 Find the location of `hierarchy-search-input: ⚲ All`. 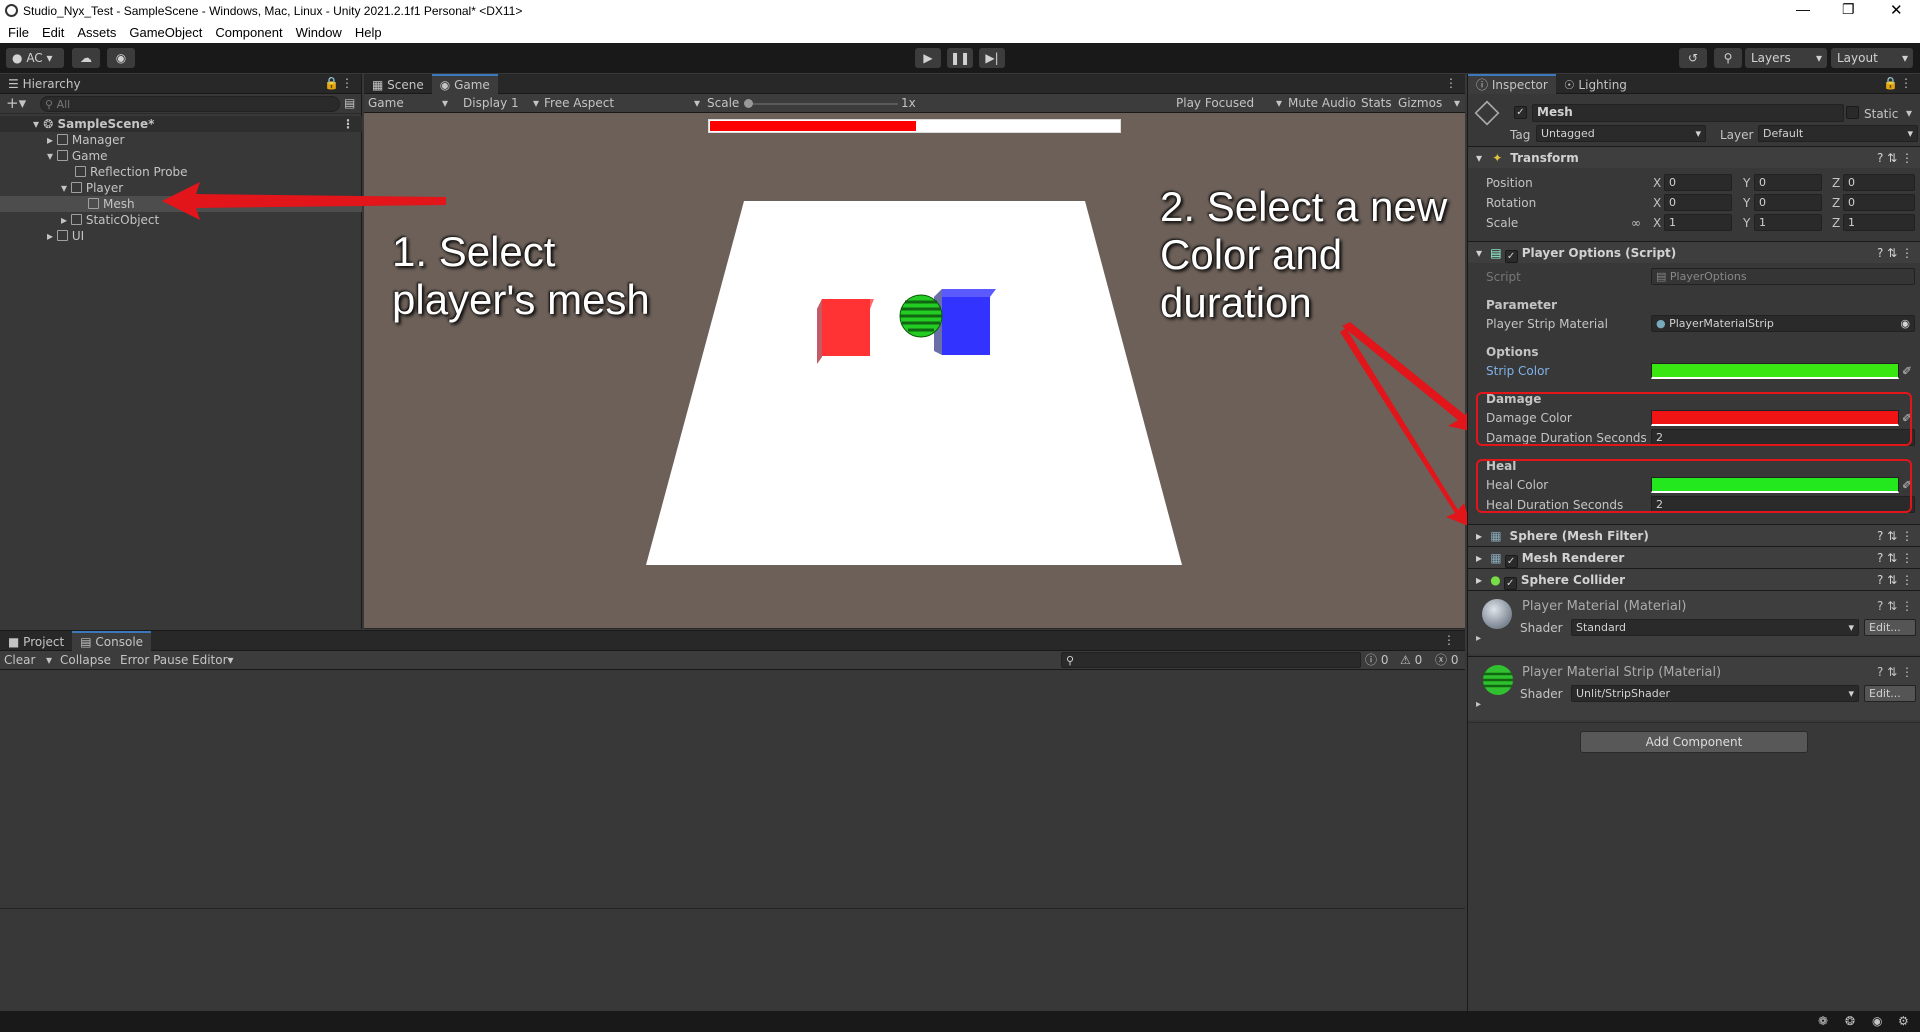

hierarchy-search-input: ⚲ All is located at coordinates (190, 104).